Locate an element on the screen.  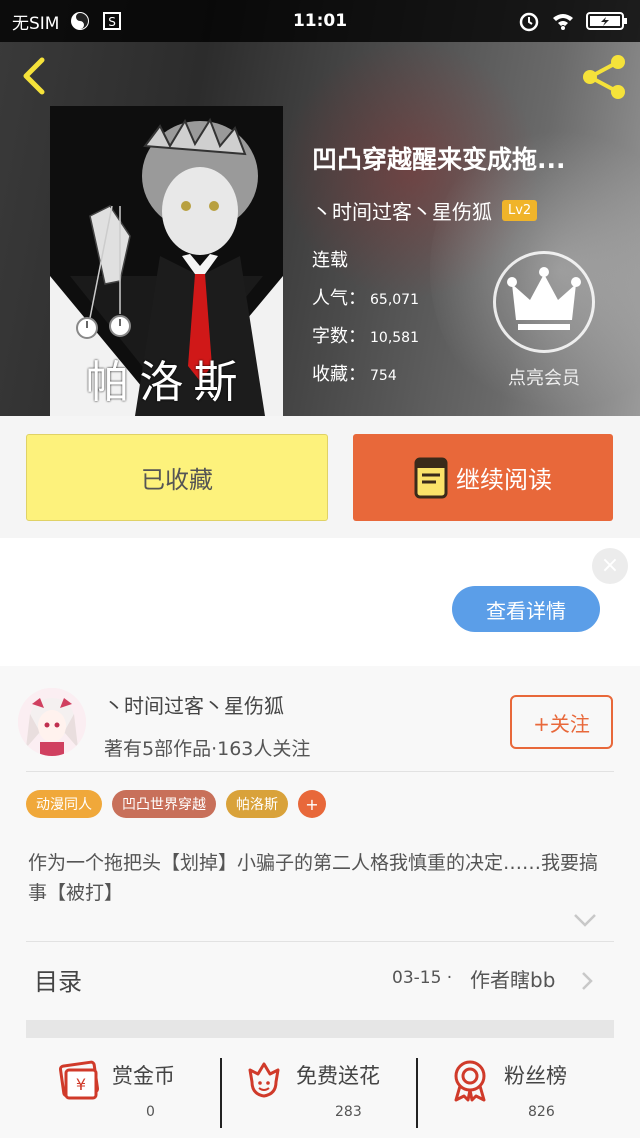
clock: 11:01 is located at coordinates (320, 21).